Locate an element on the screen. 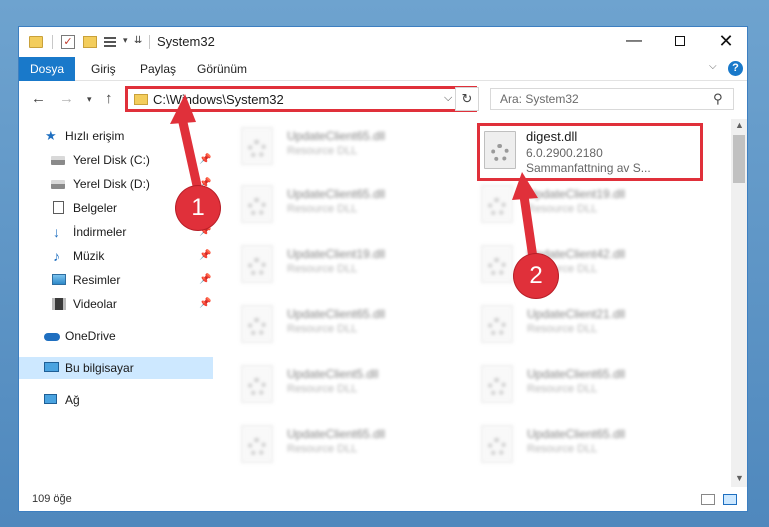  window-title: System32 is located at coordinates (186, 41).